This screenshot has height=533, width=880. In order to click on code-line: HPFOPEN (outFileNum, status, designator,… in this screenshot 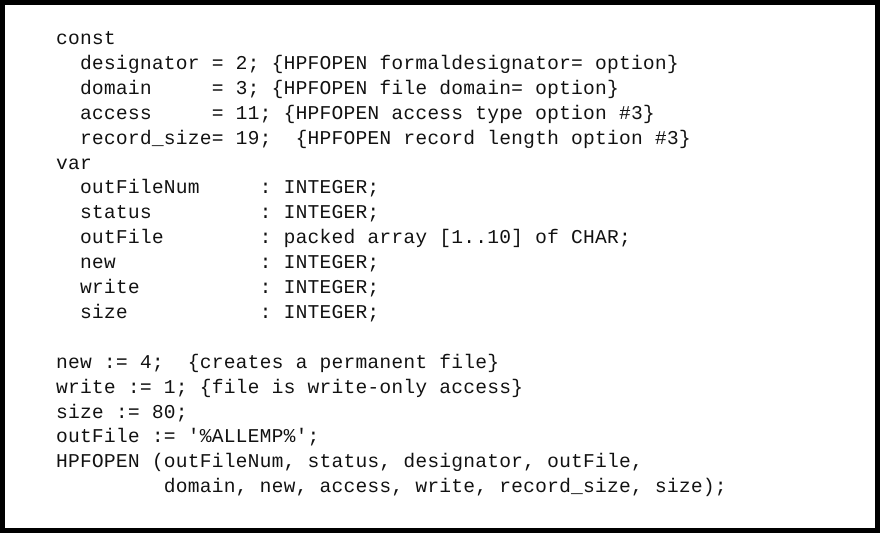, I will do `click(349, 462)`.